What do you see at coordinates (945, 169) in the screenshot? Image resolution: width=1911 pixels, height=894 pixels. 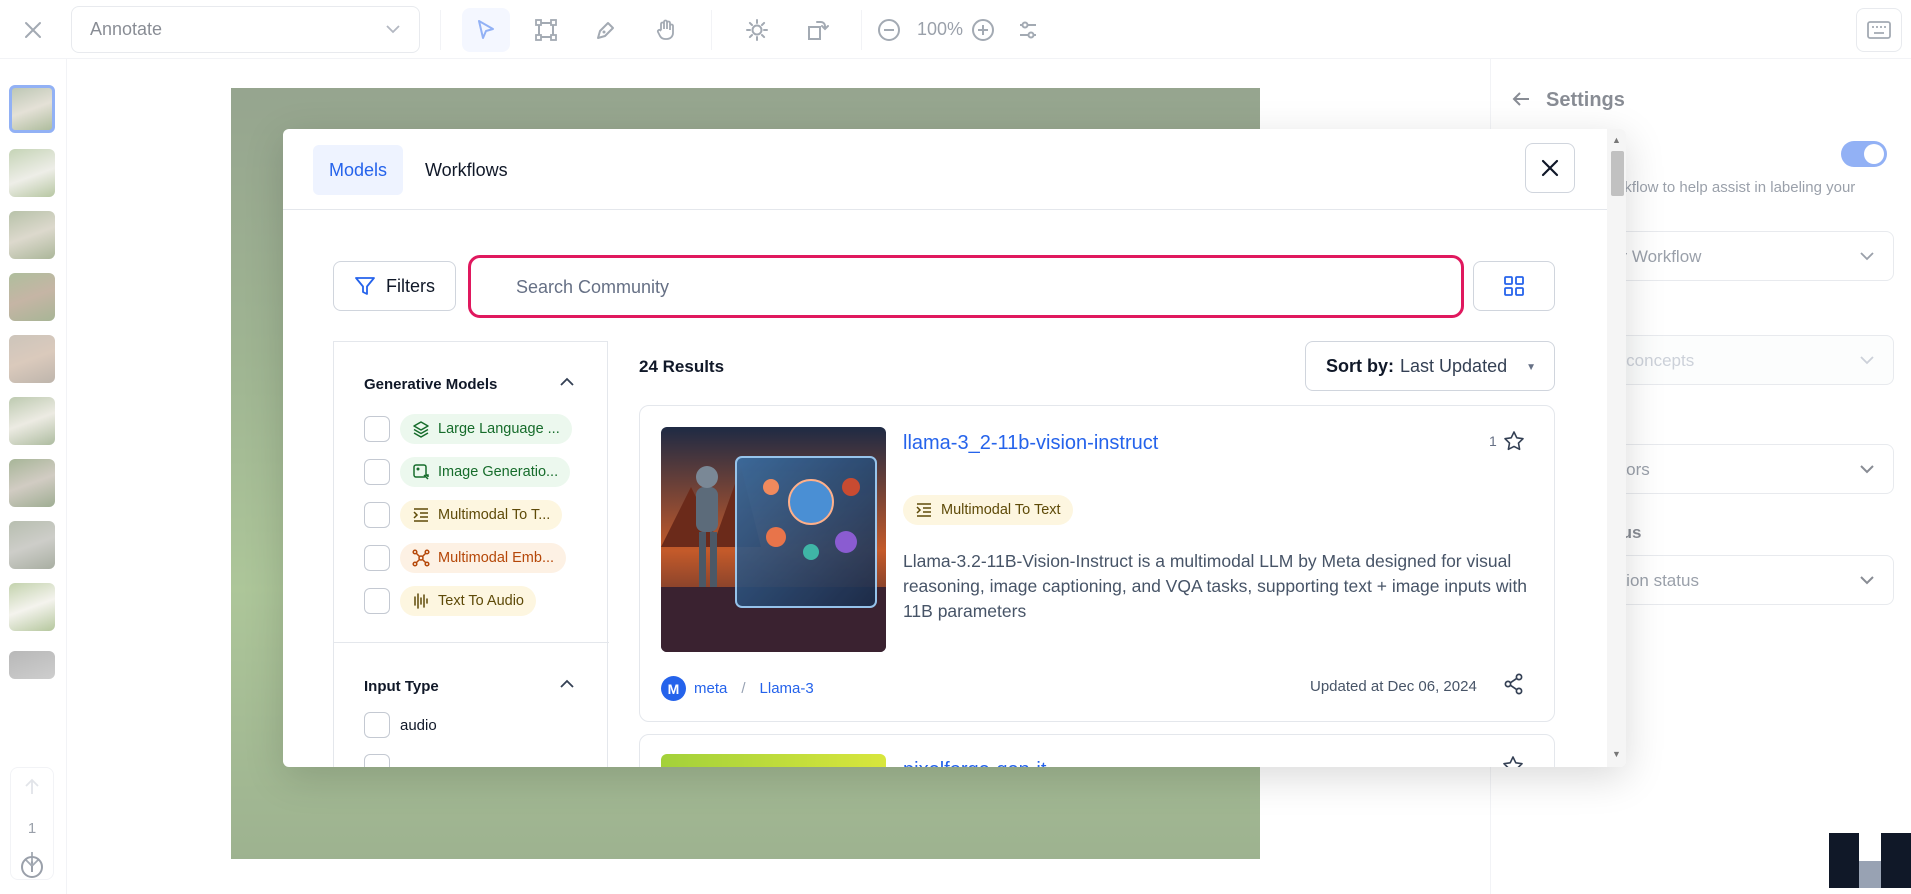 I see `modal-tabs: Models Workflows` at bounding box center [945, 169].